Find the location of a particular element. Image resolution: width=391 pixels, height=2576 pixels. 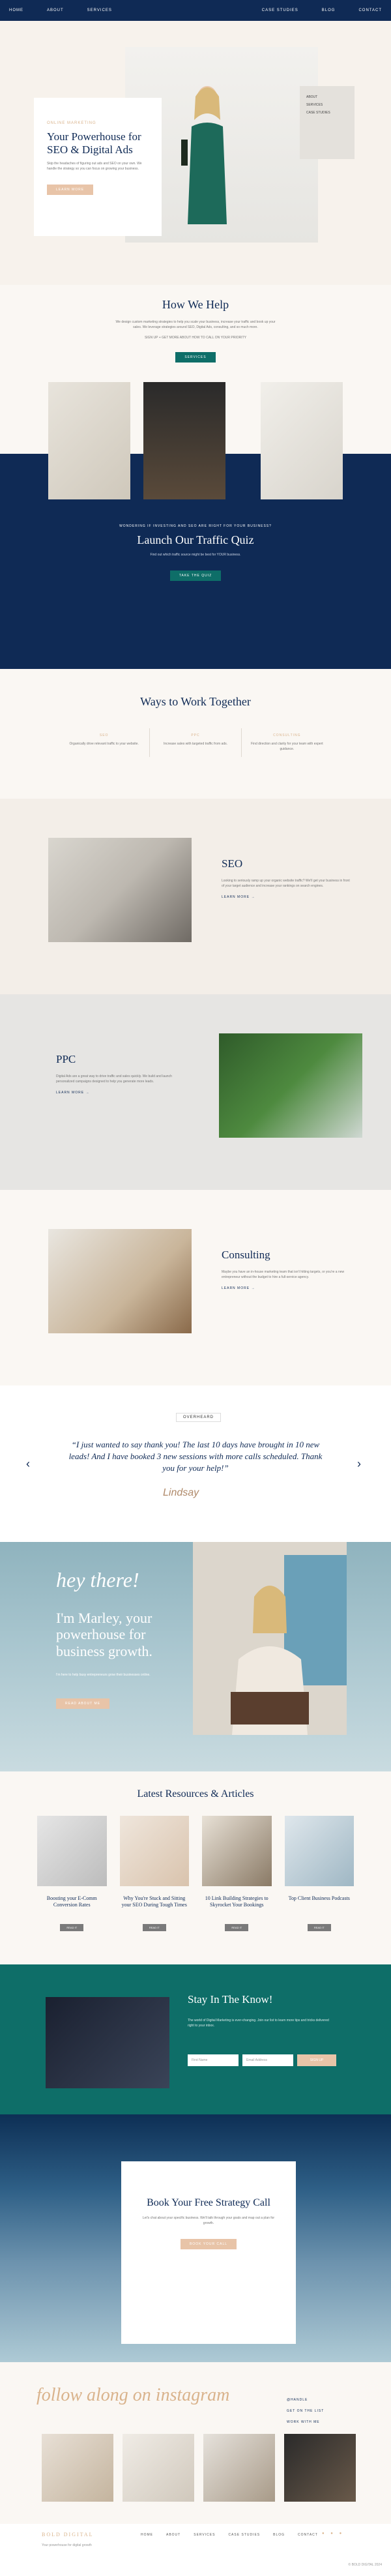

flatlay-photo is located at coordinates (302, 440).